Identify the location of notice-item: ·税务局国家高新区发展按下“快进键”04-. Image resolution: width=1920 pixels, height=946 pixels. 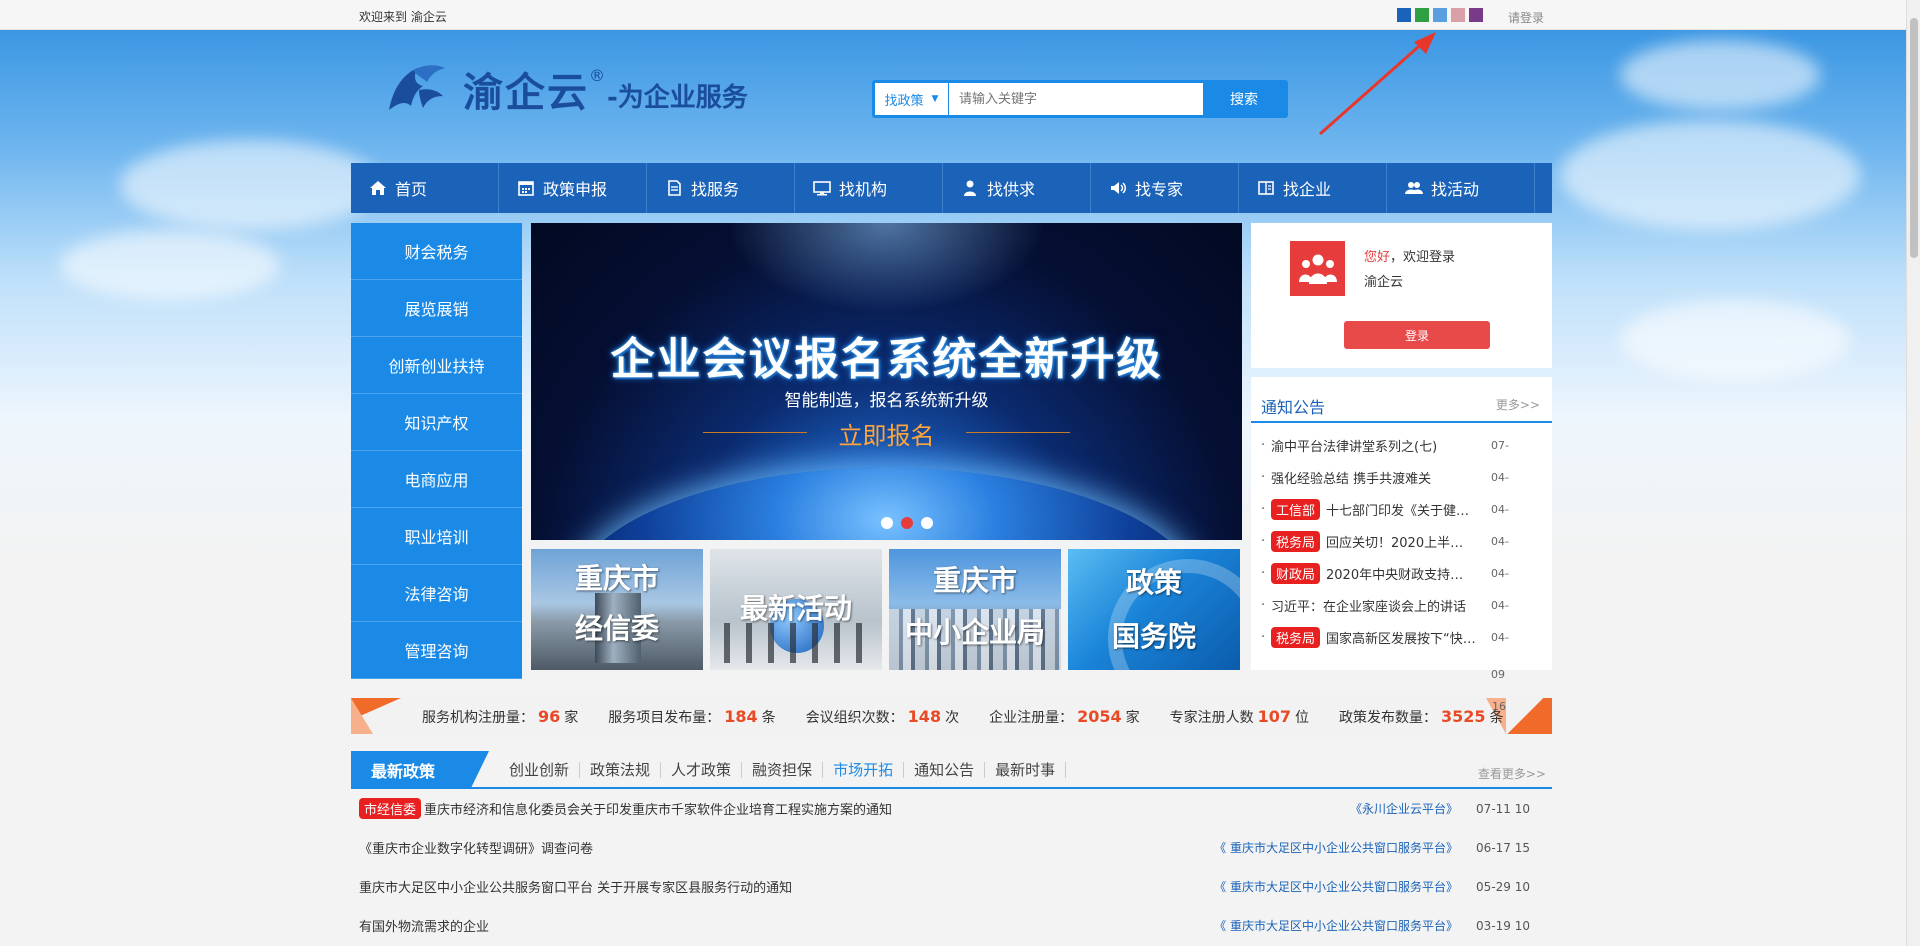
(1401, 637).